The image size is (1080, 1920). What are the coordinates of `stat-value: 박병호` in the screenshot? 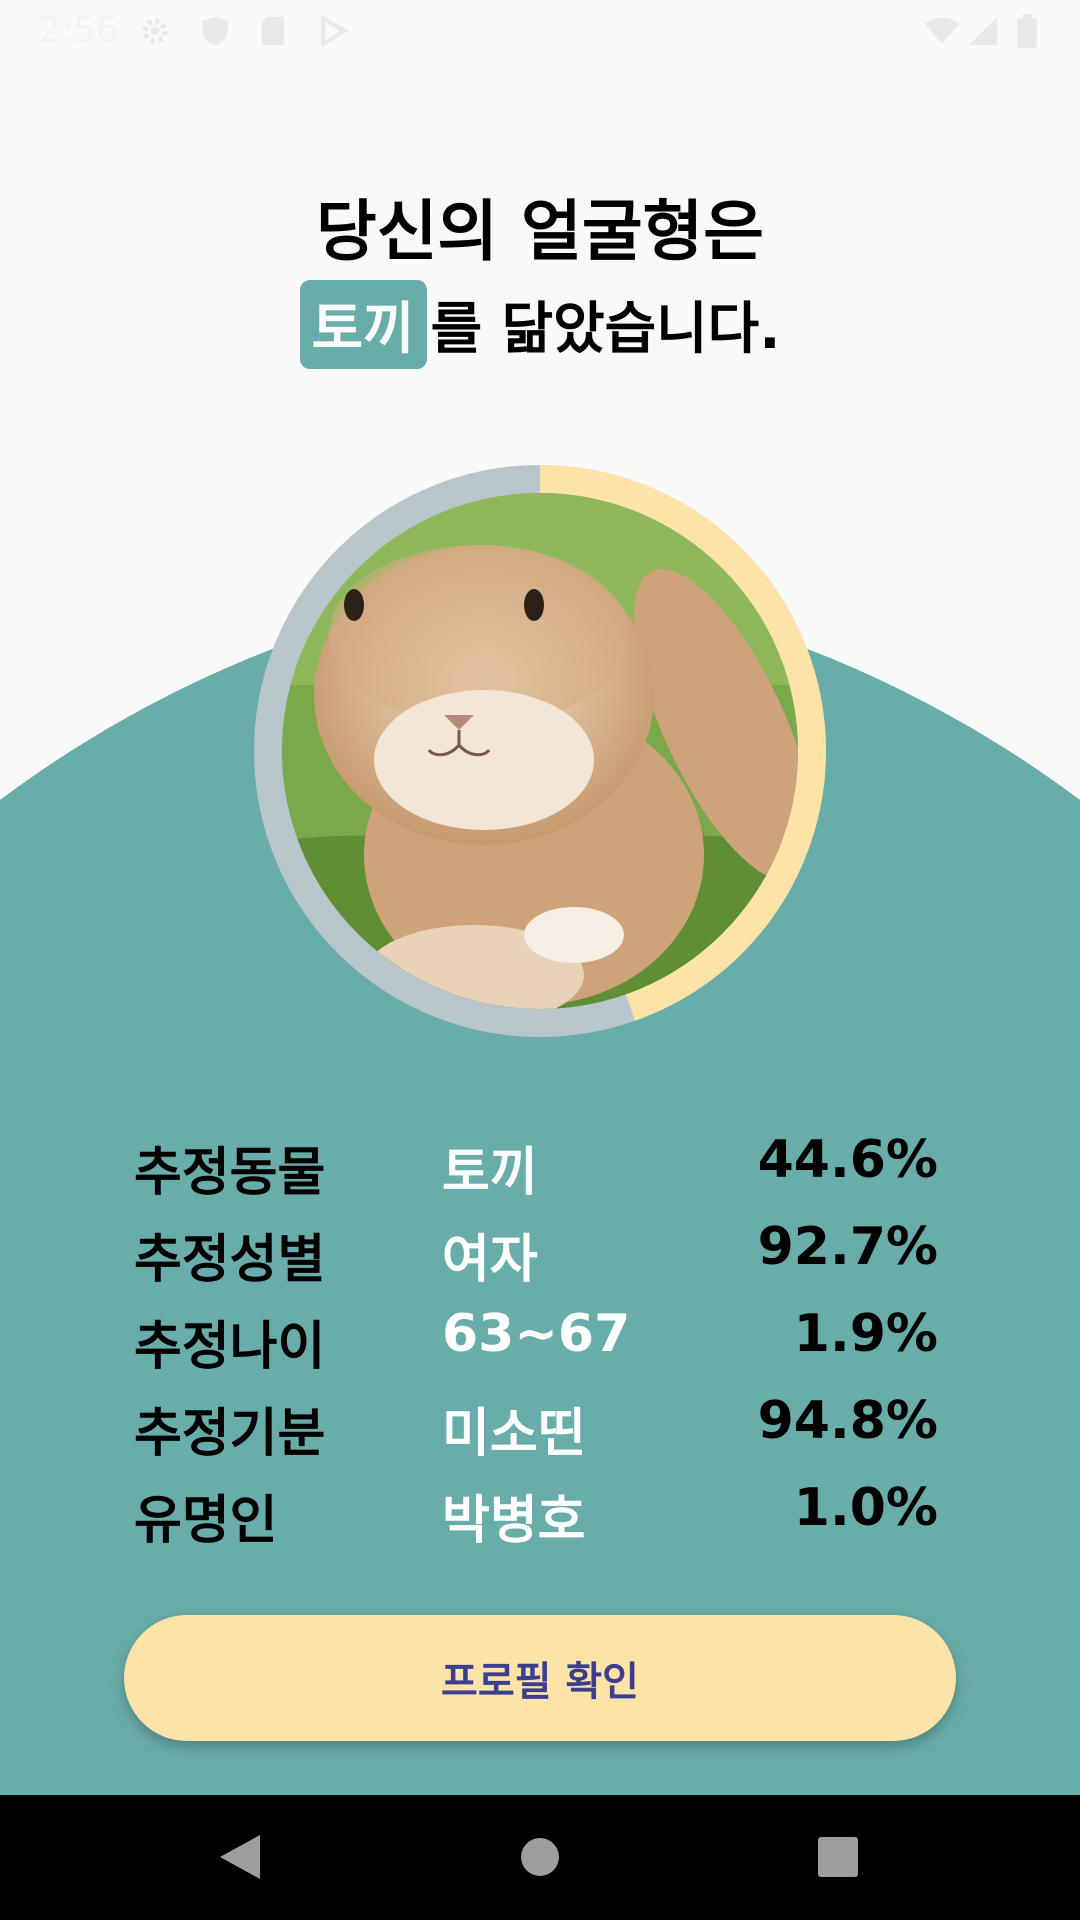 It's located at (514, 1521).